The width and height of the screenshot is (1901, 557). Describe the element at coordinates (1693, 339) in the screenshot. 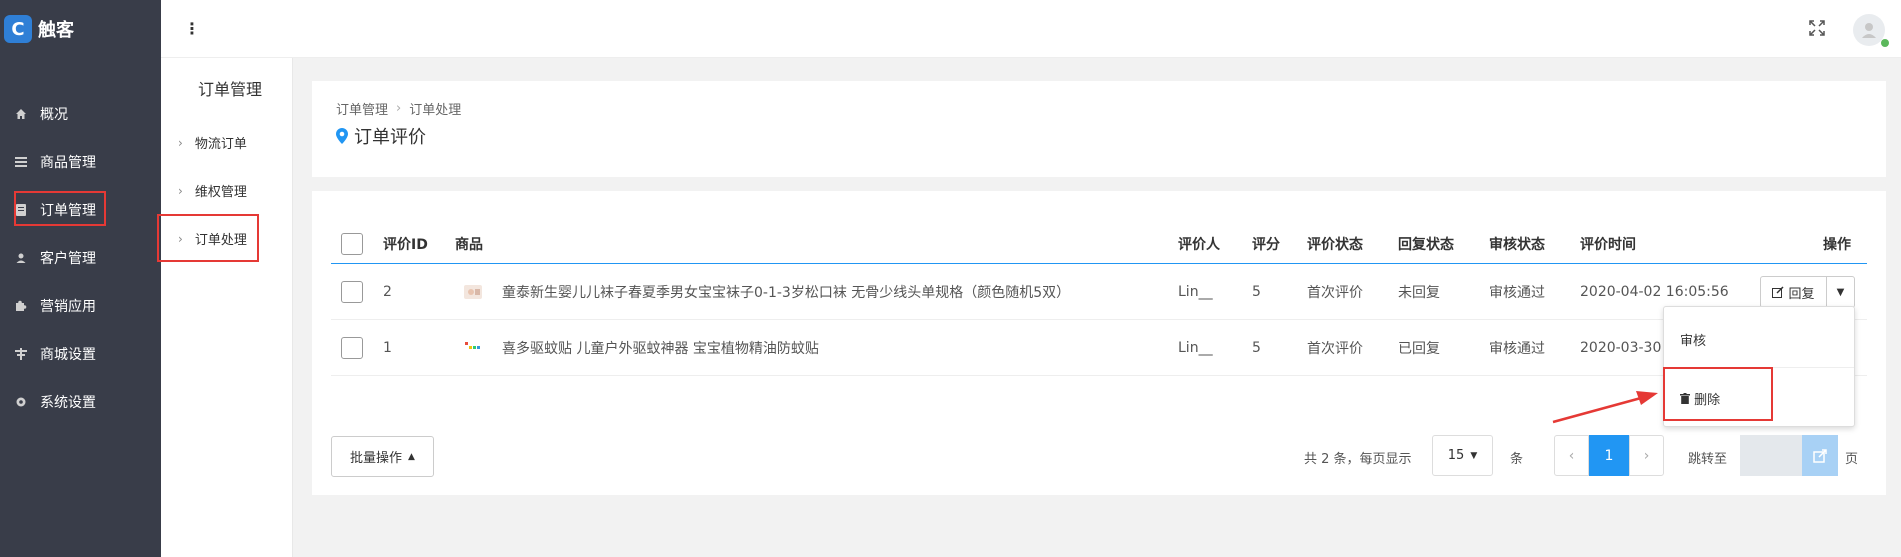

I see `menu-item-audit: 审核` at that location.